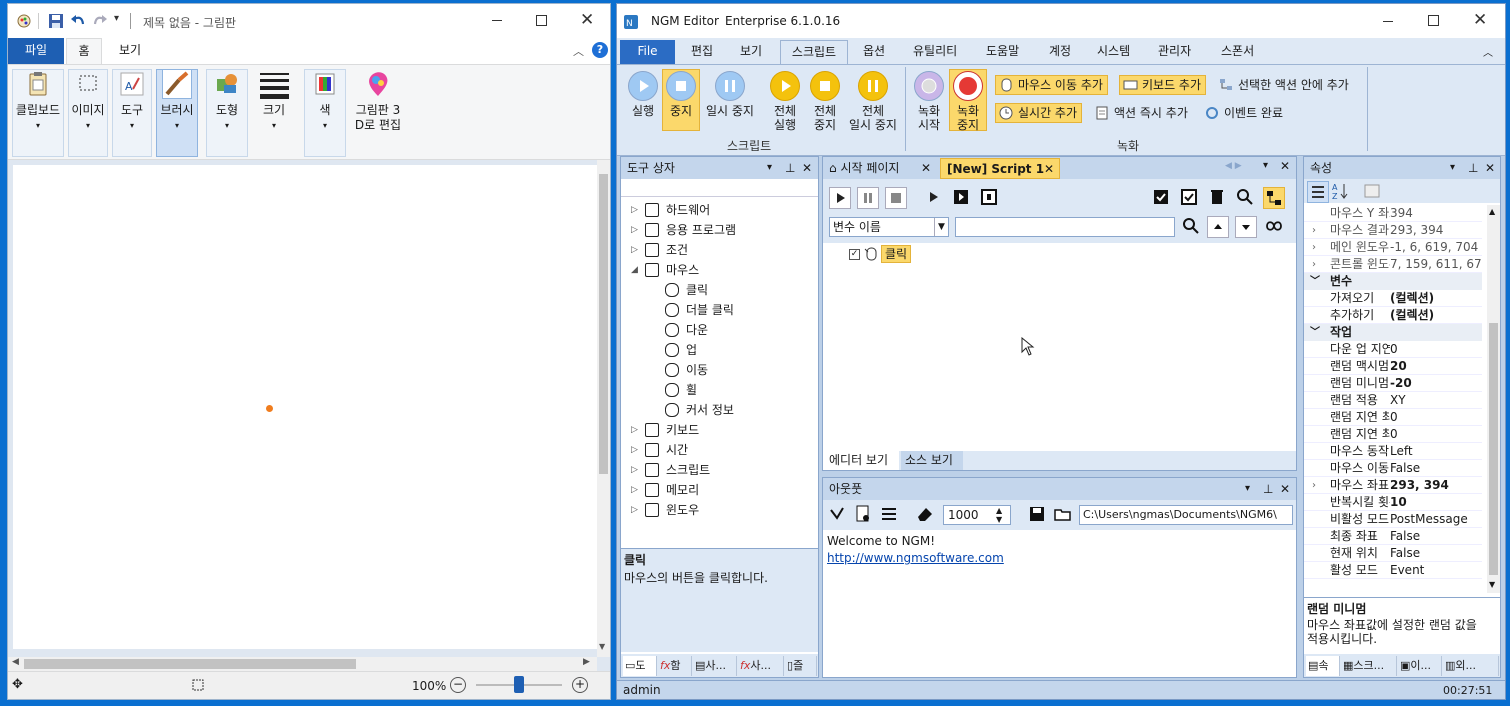 This screenshot has width=1510, height=706. What do you see at coordinates (116, 18) in the screenshot?
I see `quick-access-dropdown-icon: ▾` at bounding box center [116, 18].